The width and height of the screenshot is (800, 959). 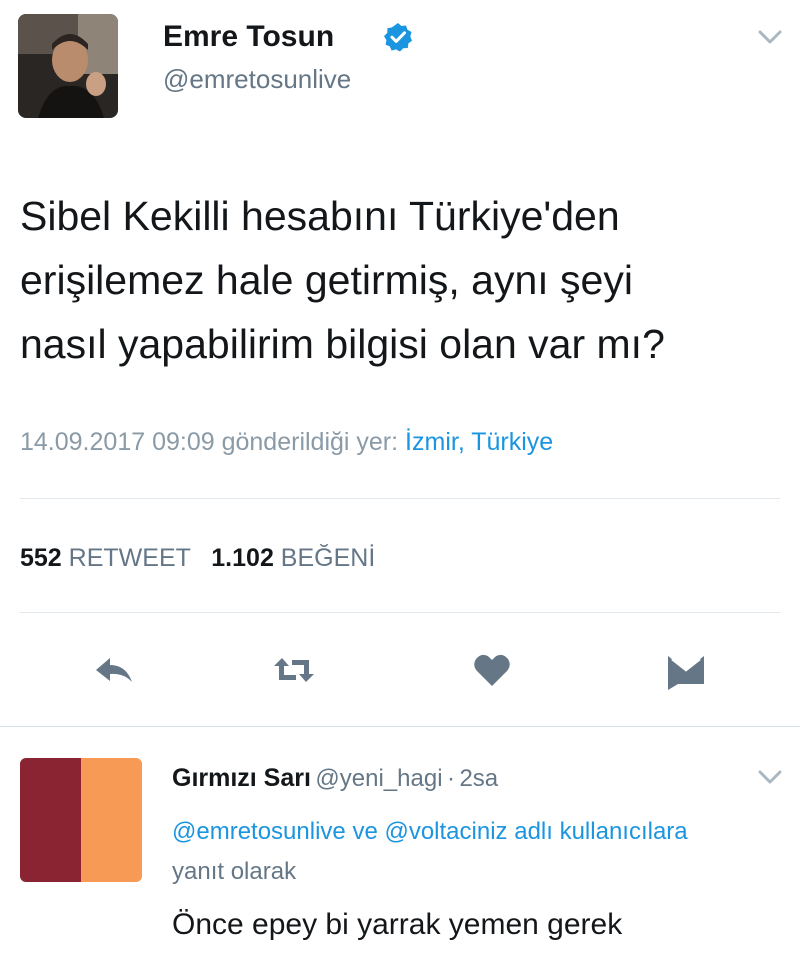 I want to click on tweet-separator, so click(x=400, y=726).